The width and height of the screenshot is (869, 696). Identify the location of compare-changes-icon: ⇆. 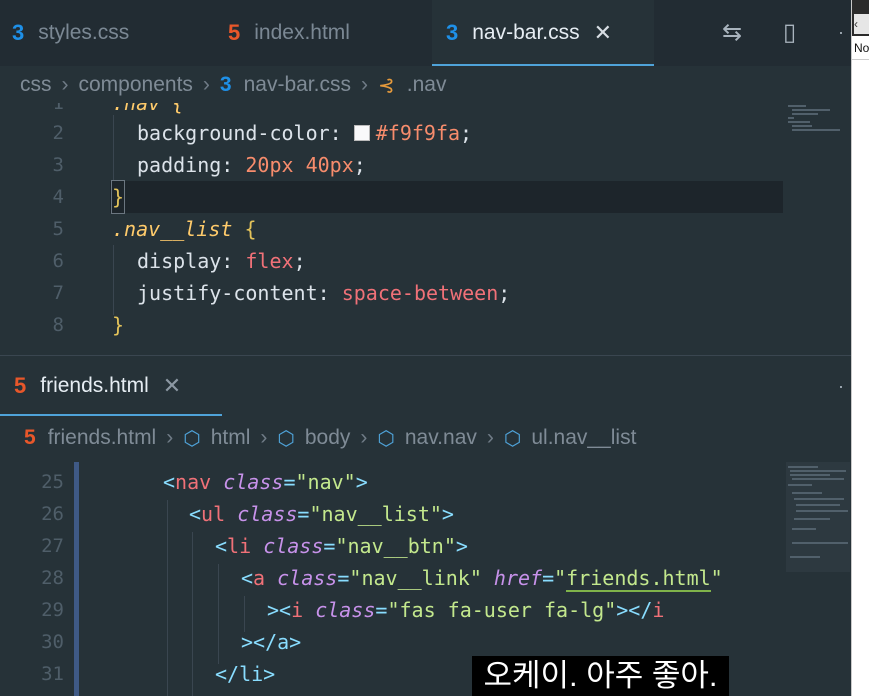
(732, 32).